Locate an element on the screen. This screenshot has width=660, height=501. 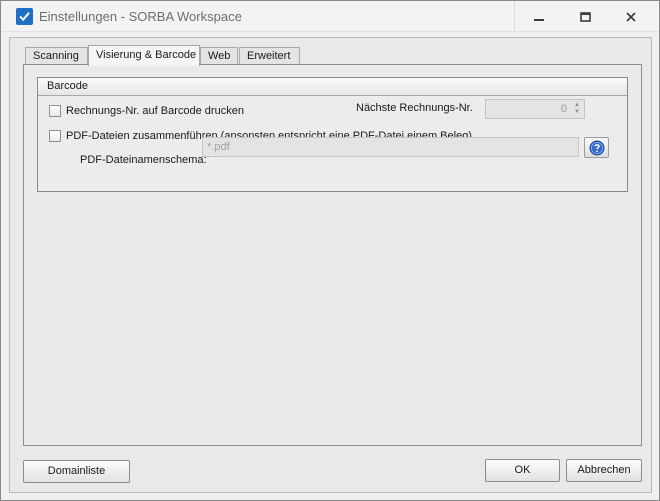
question-mark-icon is located at coordinates (596, 147).